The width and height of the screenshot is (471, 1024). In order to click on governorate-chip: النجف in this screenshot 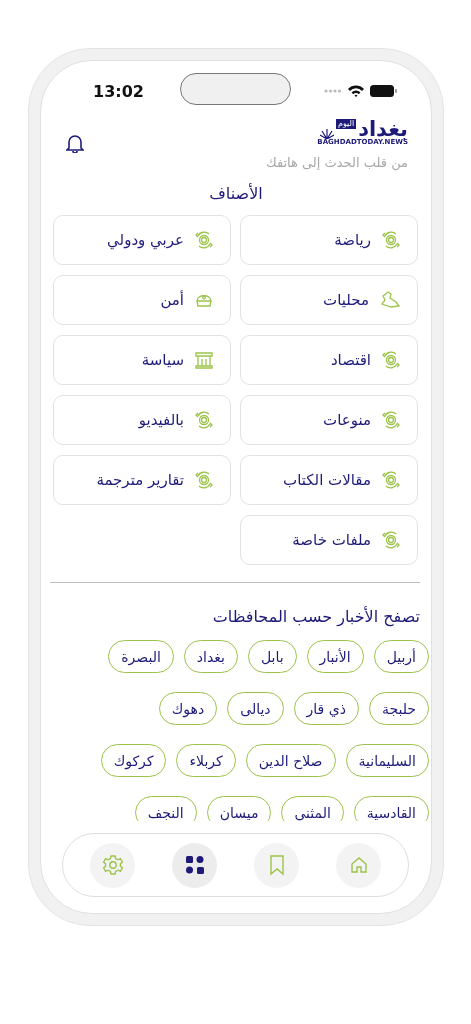, I will do `click(165, 808)`.